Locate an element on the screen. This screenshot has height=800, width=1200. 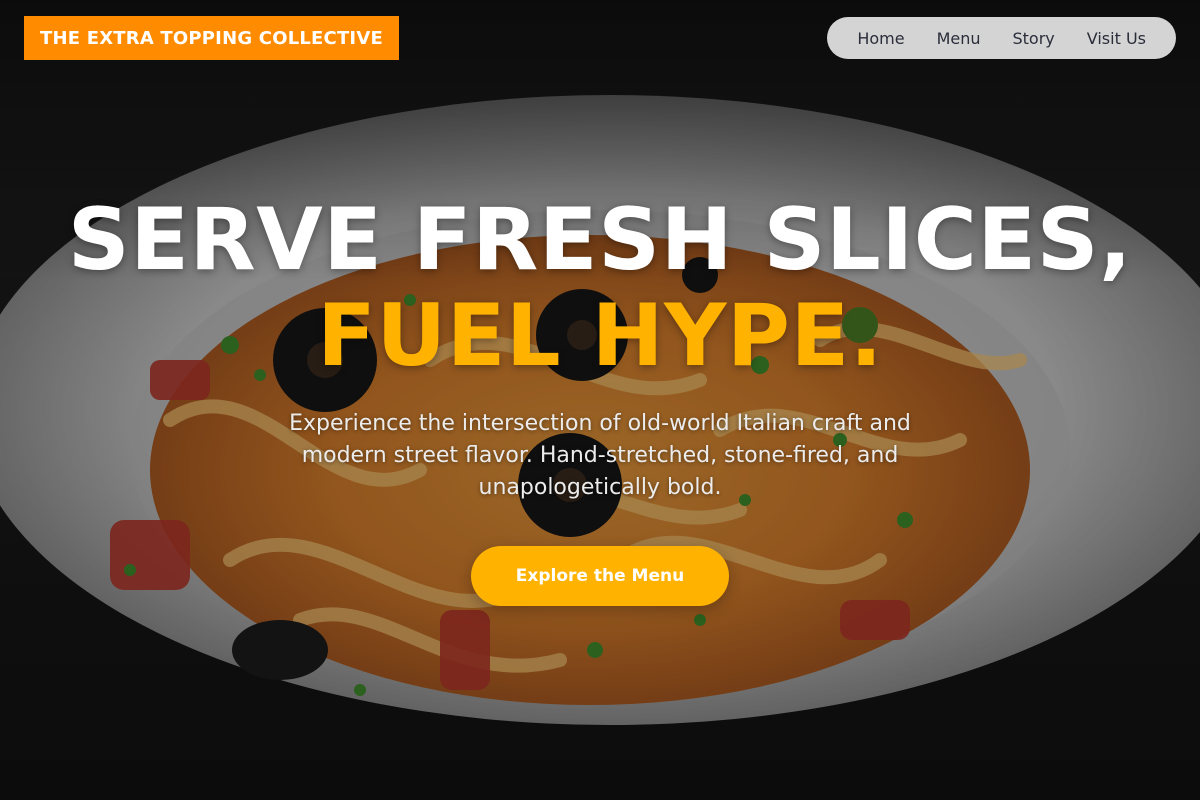
nav-item-menu: Menu is located at coordinates (959, 38).